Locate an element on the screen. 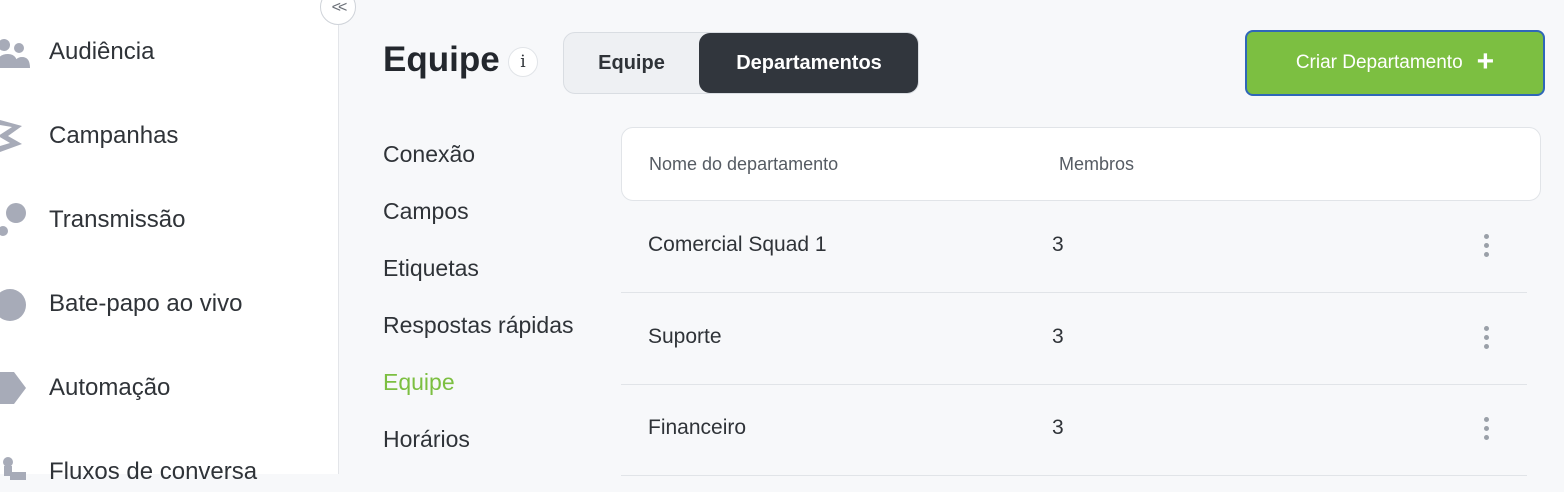 The height and width of the screenshot is (492, 1564). department-name: Financeiro is located at coordinates (697, 427).